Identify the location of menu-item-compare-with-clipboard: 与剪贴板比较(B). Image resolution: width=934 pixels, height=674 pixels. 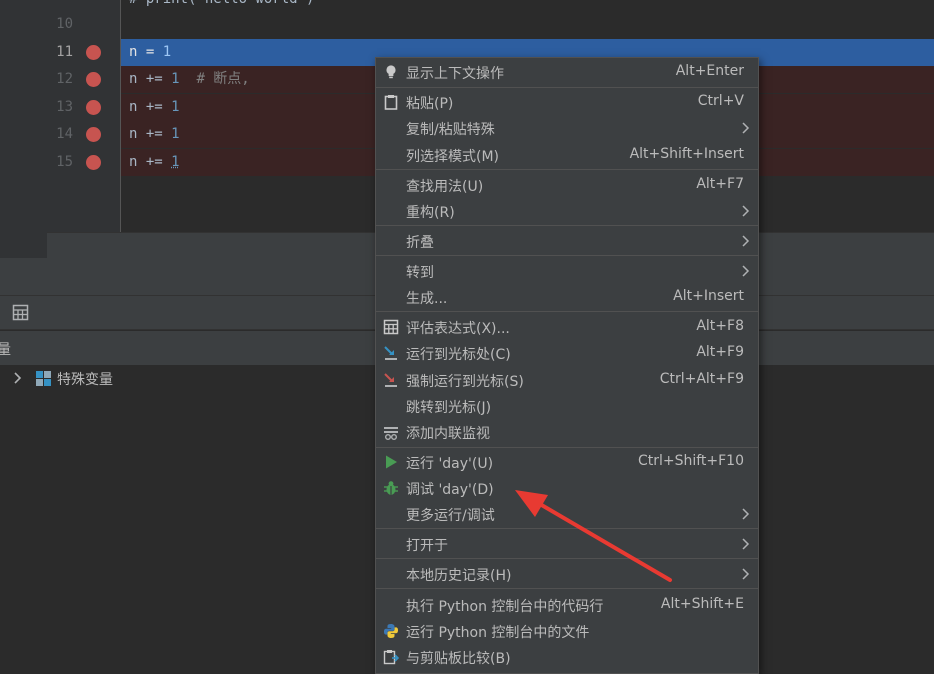
(567, 657).